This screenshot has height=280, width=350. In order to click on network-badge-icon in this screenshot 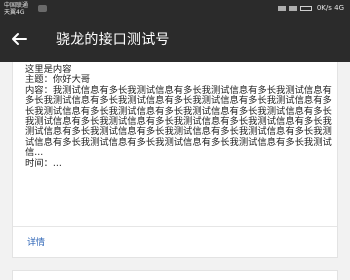, I will do `click(42, 8)`.